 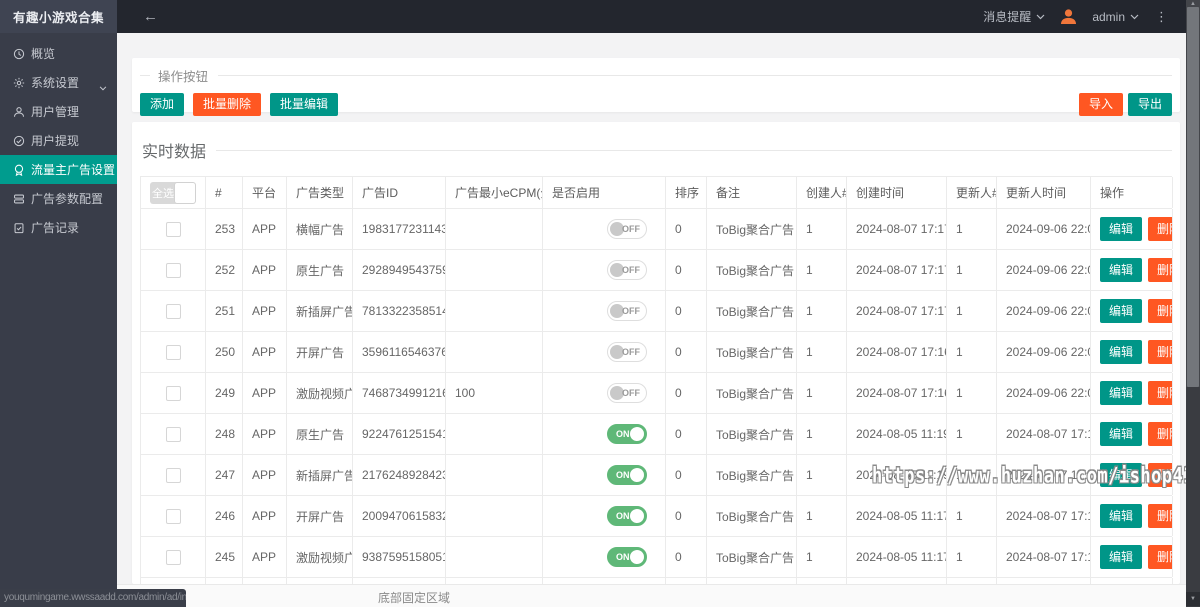 What do you see at coordinates (18, 227) in the screenshot?
I see `ad-records-icon` at bounding box center [18, 227].